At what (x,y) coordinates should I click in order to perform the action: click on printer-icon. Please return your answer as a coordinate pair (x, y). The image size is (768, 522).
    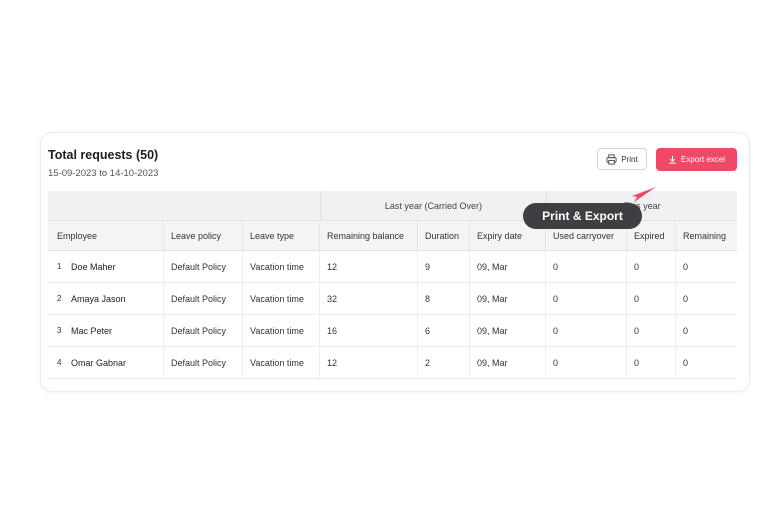
    Looking at the image, I should click on (611, 159).